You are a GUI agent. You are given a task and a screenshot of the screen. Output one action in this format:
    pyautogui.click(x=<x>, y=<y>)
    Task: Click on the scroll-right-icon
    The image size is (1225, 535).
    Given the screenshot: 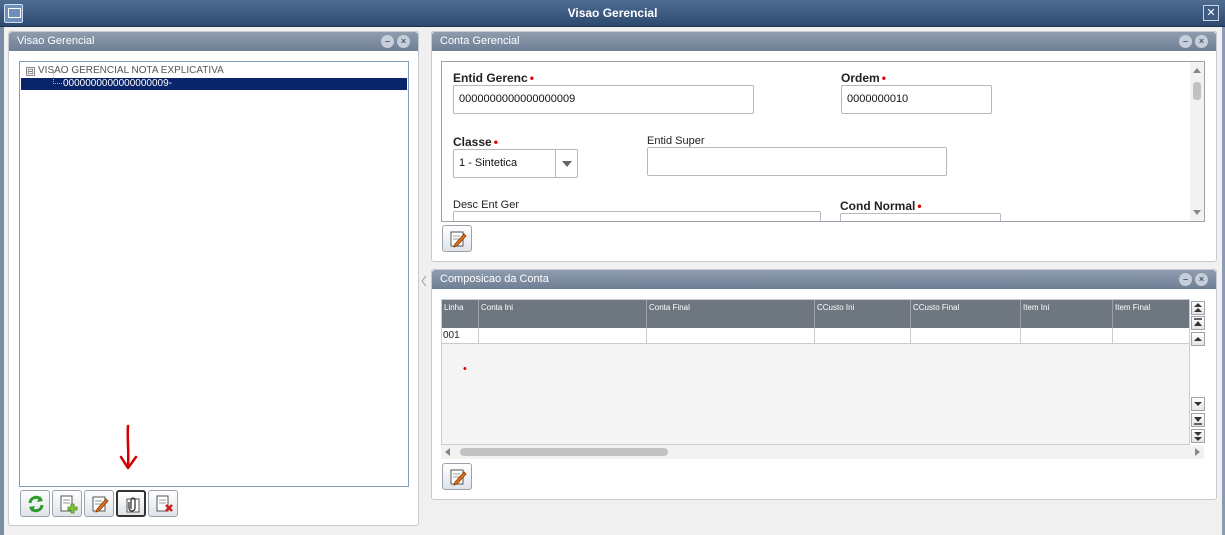 What is the action you would take?
    pyautogui.click(x=1197, y=452)
    